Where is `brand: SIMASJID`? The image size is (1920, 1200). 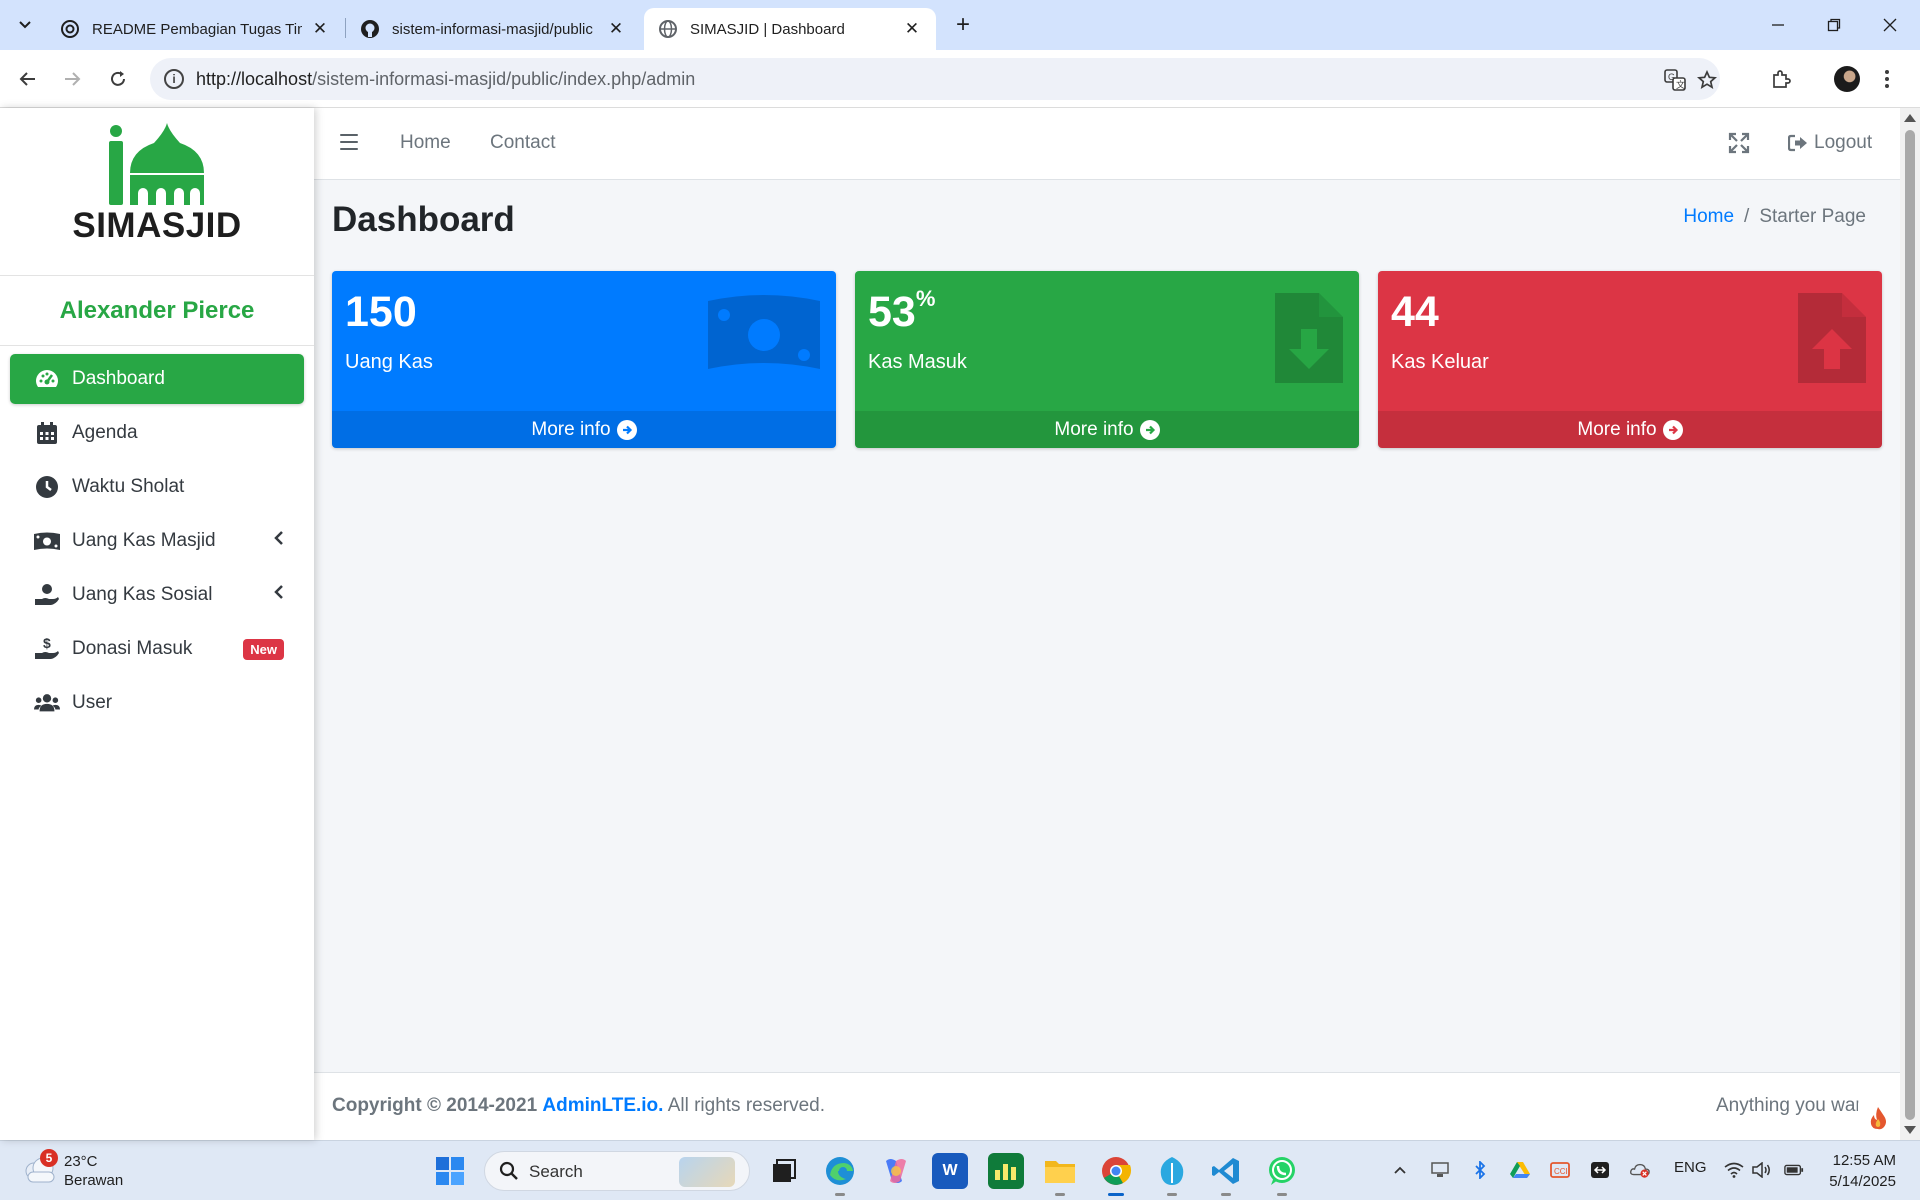
brand: SIMASJID is located at coordinates (157, 192).